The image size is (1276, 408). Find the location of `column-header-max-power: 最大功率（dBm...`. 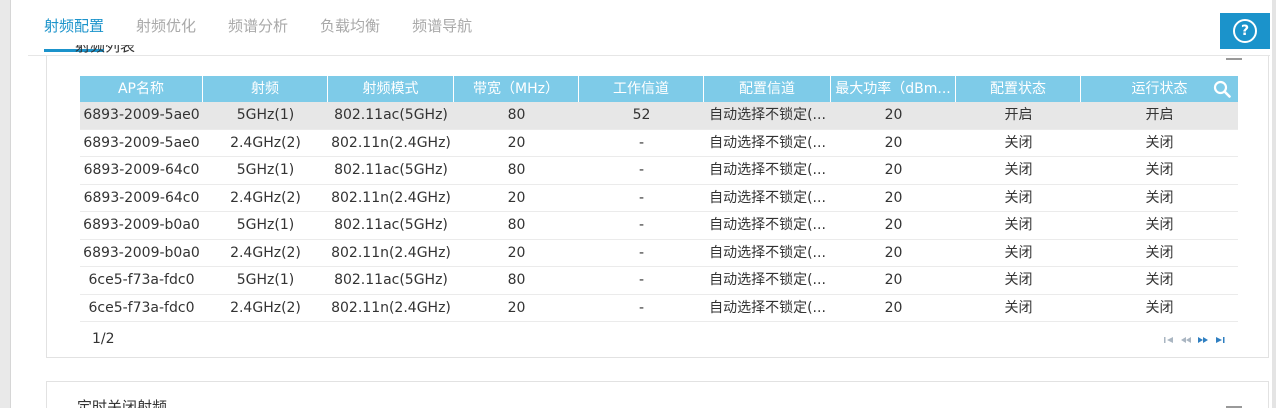

column-header-max-power: 最大功率（dBm... is located at coordinates (893, 89).